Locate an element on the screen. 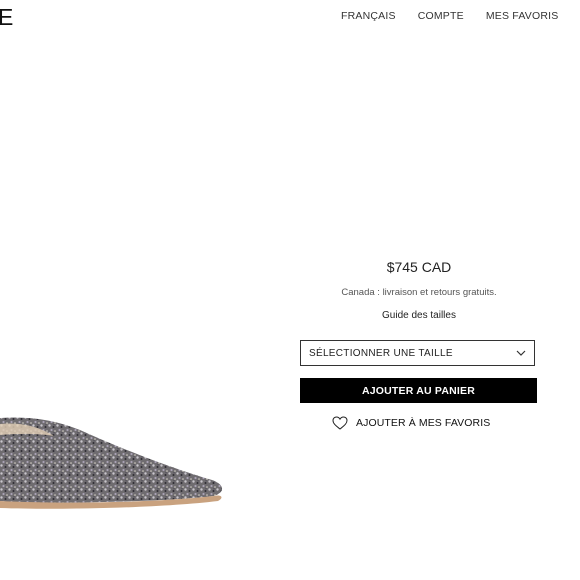 The height and width of the screenshot is (580, 580). chevron-down-icon is located at coordinates (521, 353).